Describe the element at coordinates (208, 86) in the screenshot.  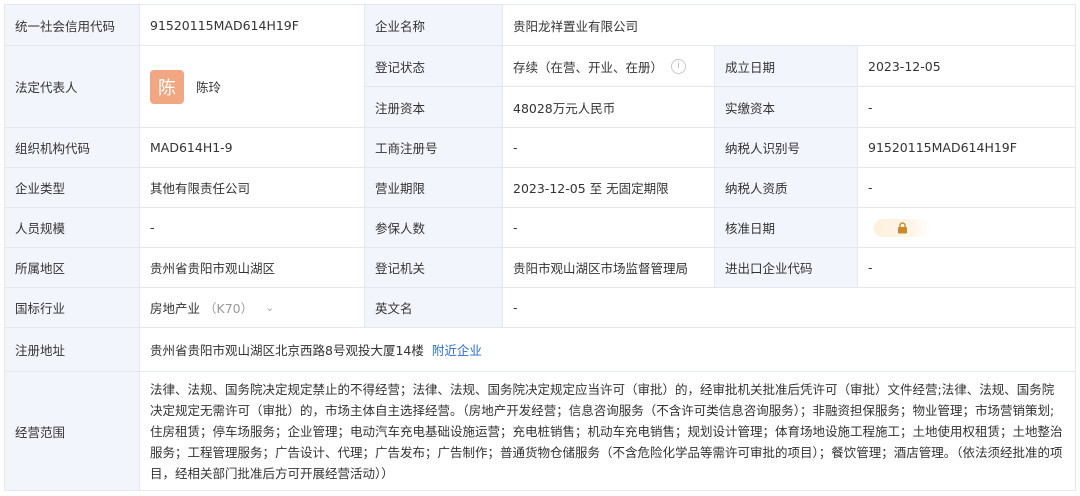
I see `legal-rep-name: 陈玲` at that location.